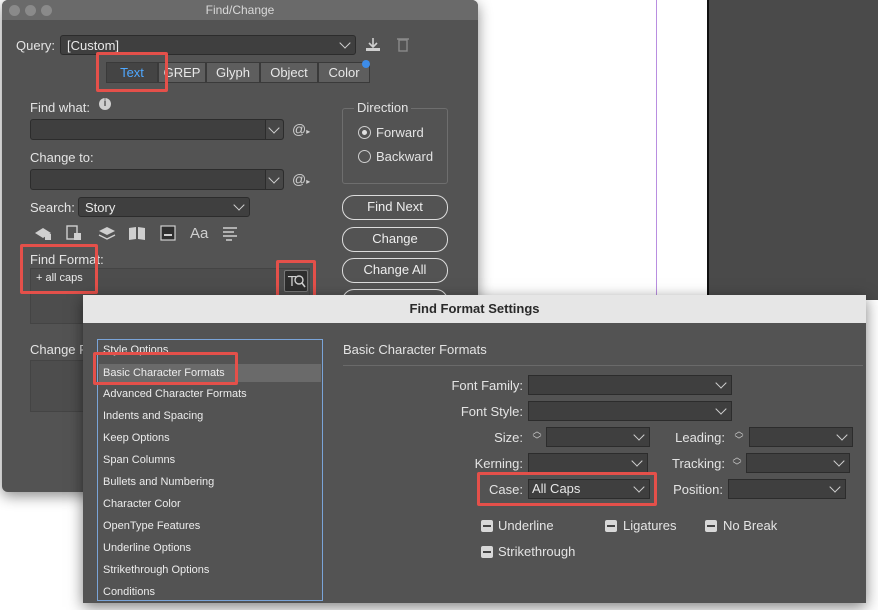 The width and height of the screenshot is (878, 610). I want to click on tab-color-label: Color, so click(344, 72).